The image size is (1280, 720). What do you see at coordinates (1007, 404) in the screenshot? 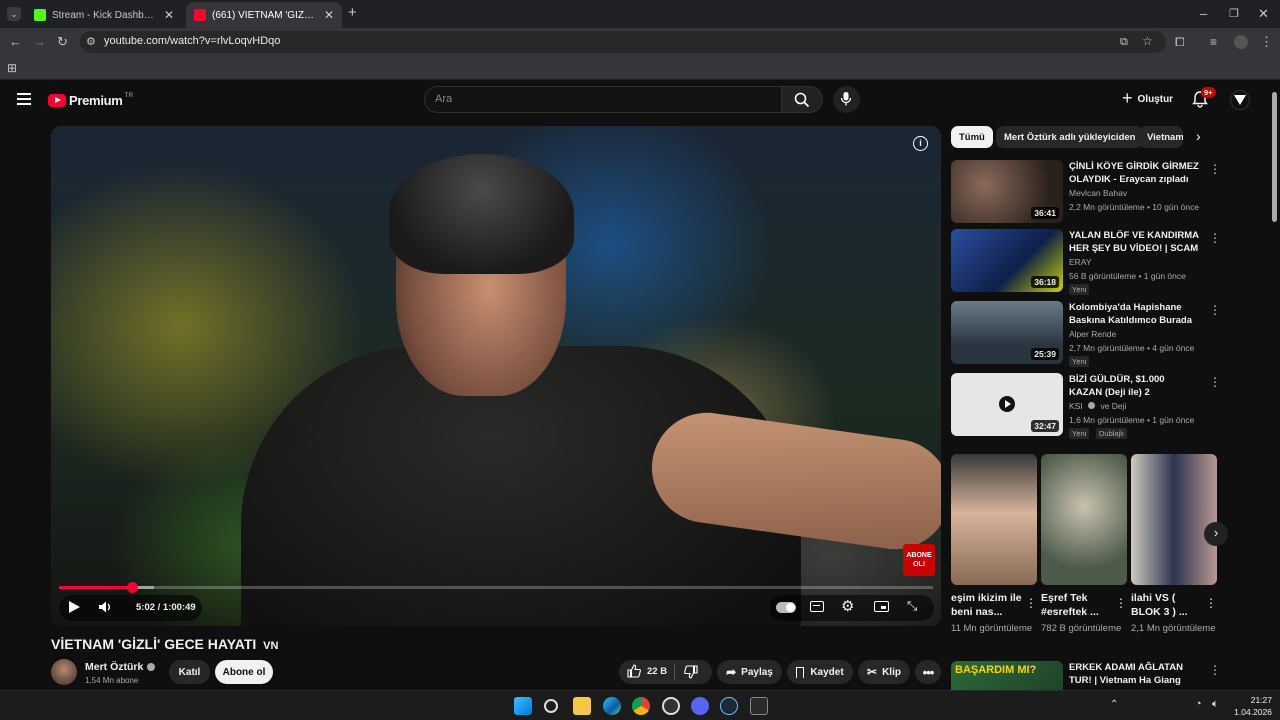
I see `video-thumbnail: 32:47` at bounding box center [1007, 404].